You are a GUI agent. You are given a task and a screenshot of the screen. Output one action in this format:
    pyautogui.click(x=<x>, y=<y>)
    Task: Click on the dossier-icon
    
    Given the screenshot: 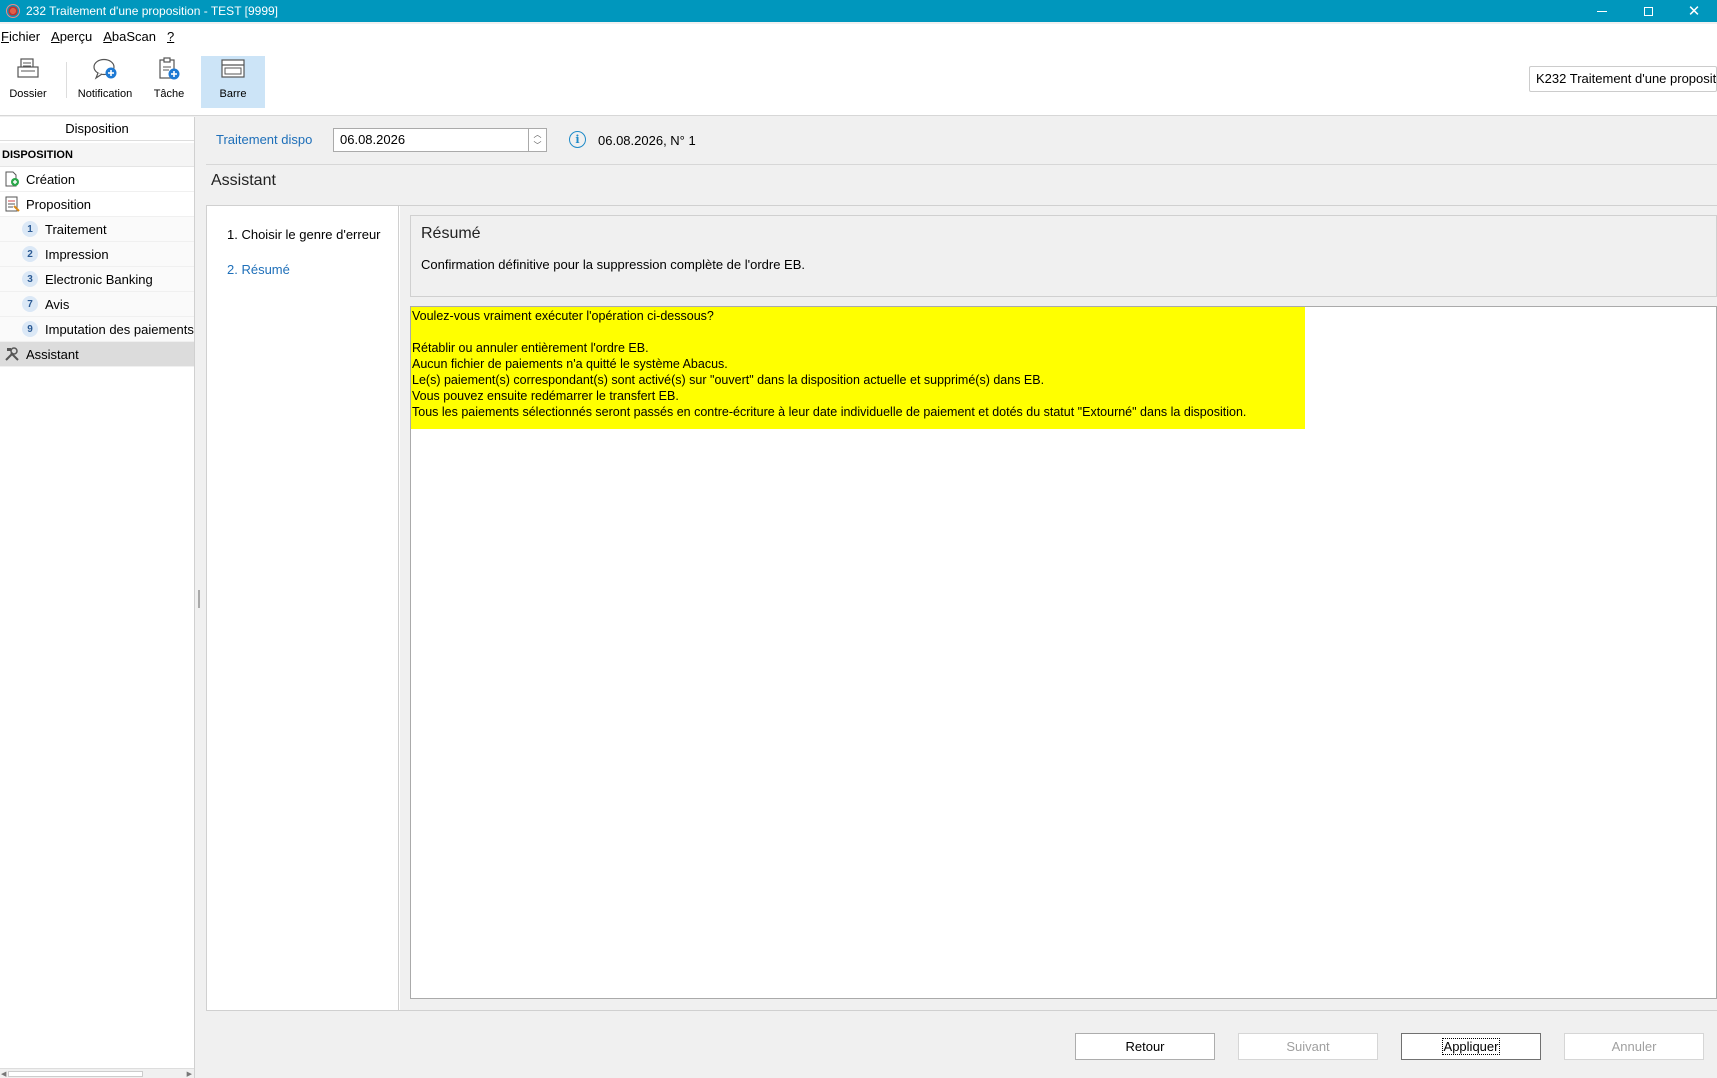 What is the action you would take?
    pyautogui.click(x=28, y=68)
    